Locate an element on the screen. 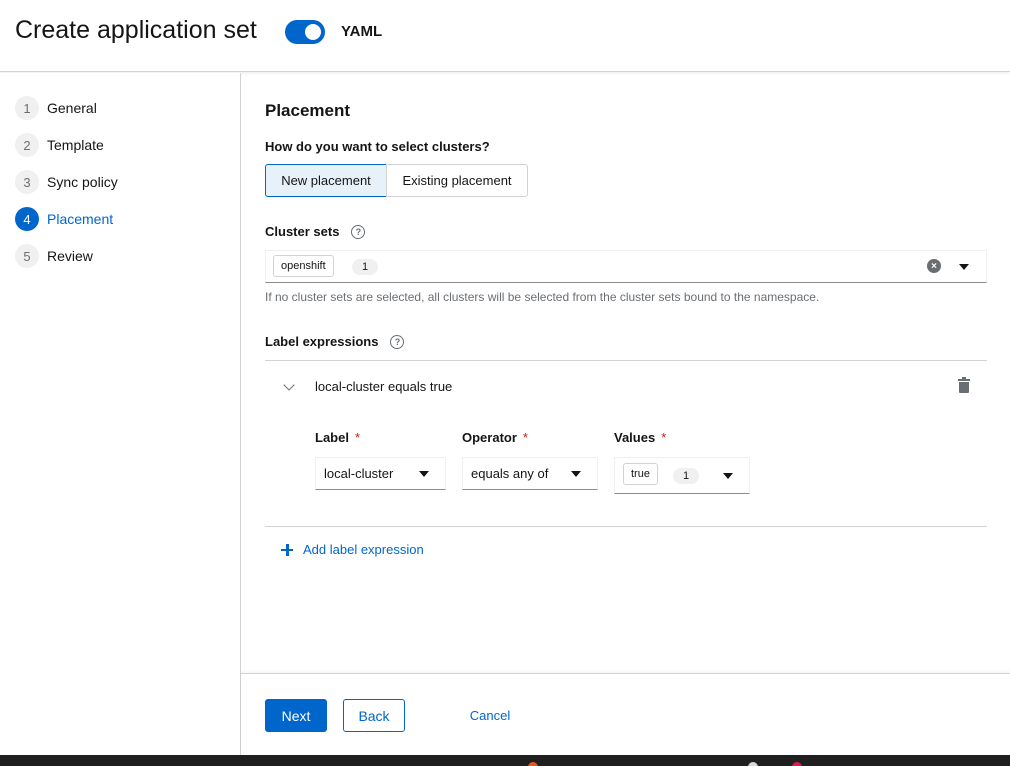 This screenshot has height=766, width=1010. wizard-footer: Next Back Cancel is located at coordinates (625, 714).